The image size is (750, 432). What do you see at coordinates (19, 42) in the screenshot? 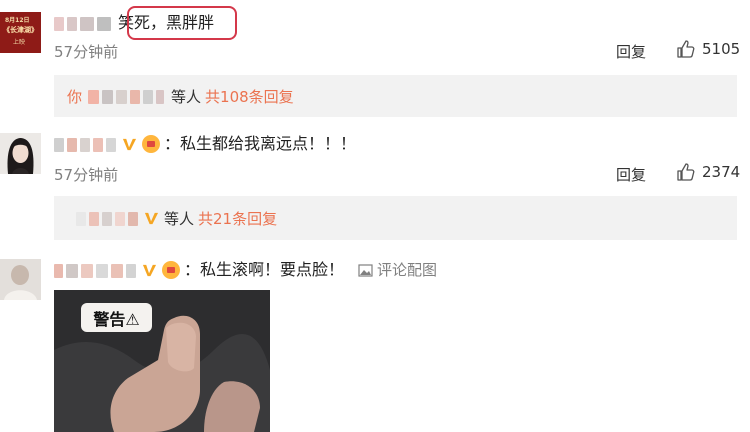
I see `avatar-text-release: 上映` at bounding box center [19, 42].